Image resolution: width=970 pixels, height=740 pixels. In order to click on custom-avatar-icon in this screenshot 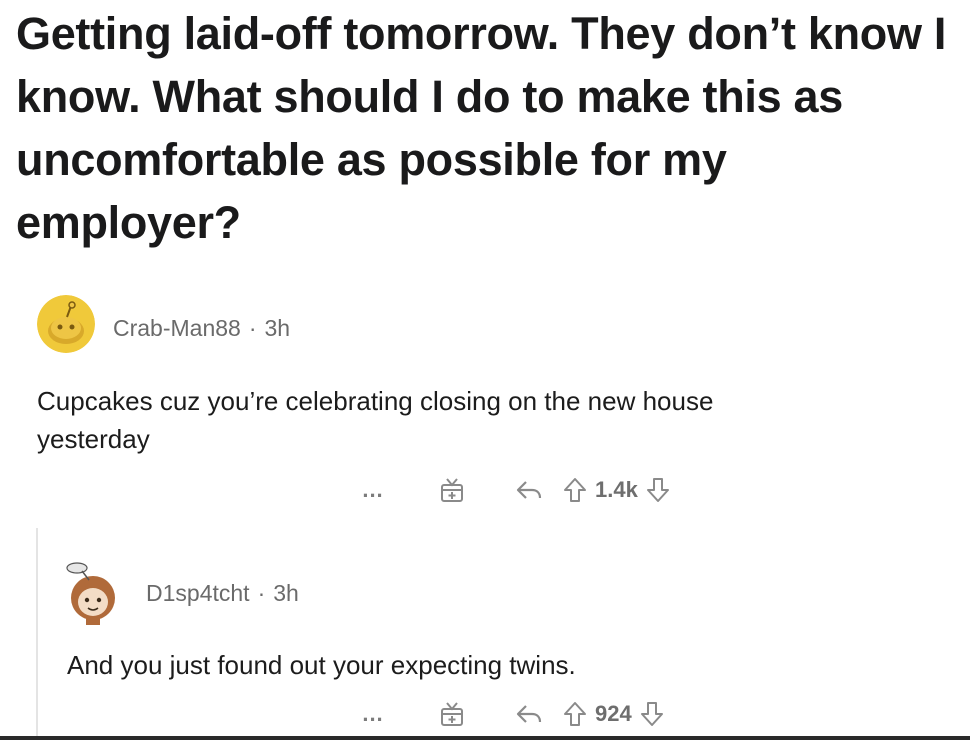, I will do `click(90, 593)`.